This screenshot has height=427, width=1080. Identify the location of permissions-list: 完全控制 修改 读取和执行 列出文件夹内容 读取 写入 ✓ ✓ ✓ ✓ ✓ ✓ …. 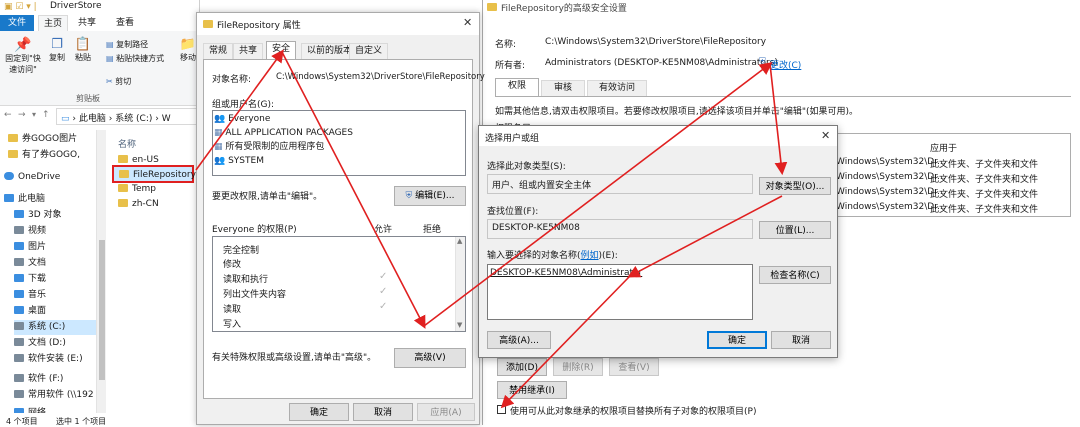
(339, 284).